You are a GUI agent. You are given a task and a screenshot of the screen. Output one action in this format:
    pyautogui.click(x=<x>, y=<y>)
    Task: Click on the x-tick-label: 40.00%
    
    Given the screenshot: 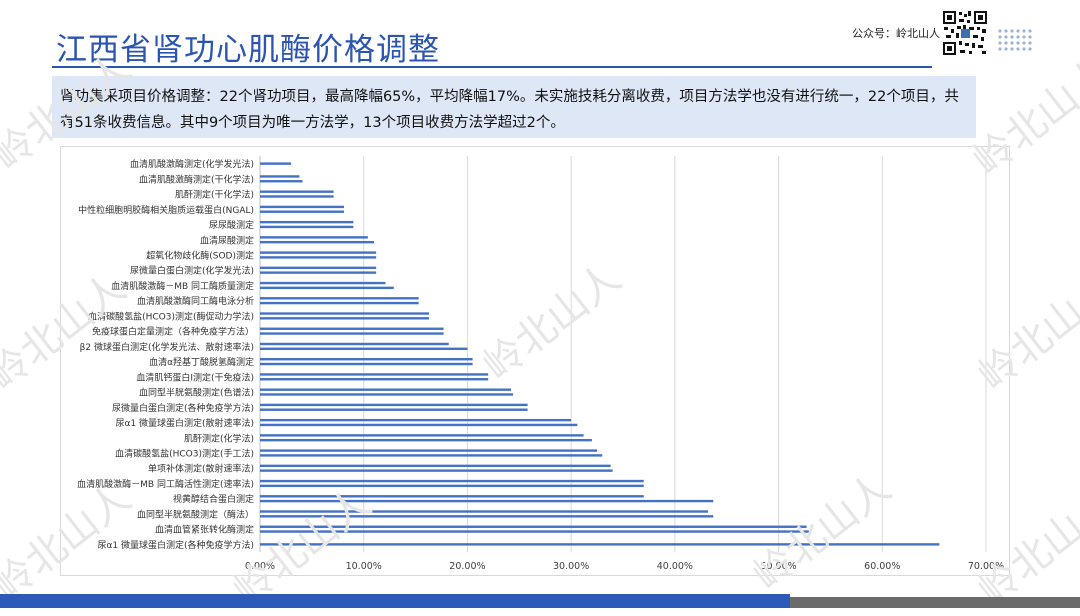 What is the action you would take?
    pyautogui.click(x=675, y=566)
    